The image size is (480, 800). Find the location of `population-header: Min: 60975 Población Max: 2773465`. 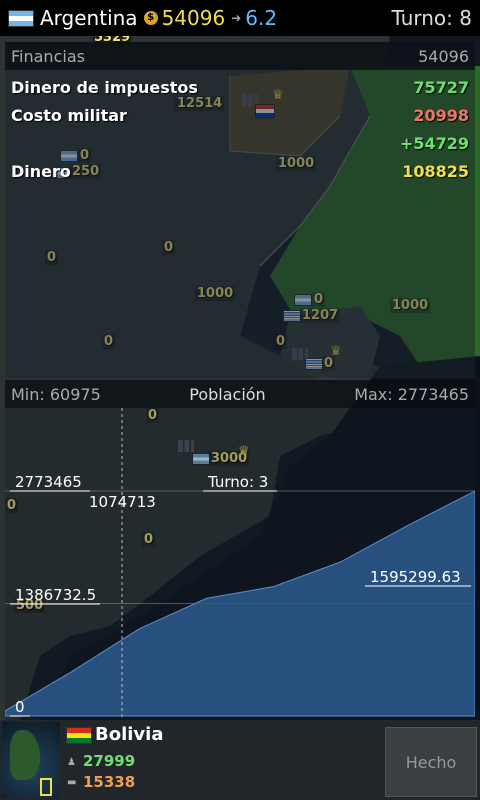

population-header: Min: 60975 Población Max: 2773465 is located at coordinates (240, 394).